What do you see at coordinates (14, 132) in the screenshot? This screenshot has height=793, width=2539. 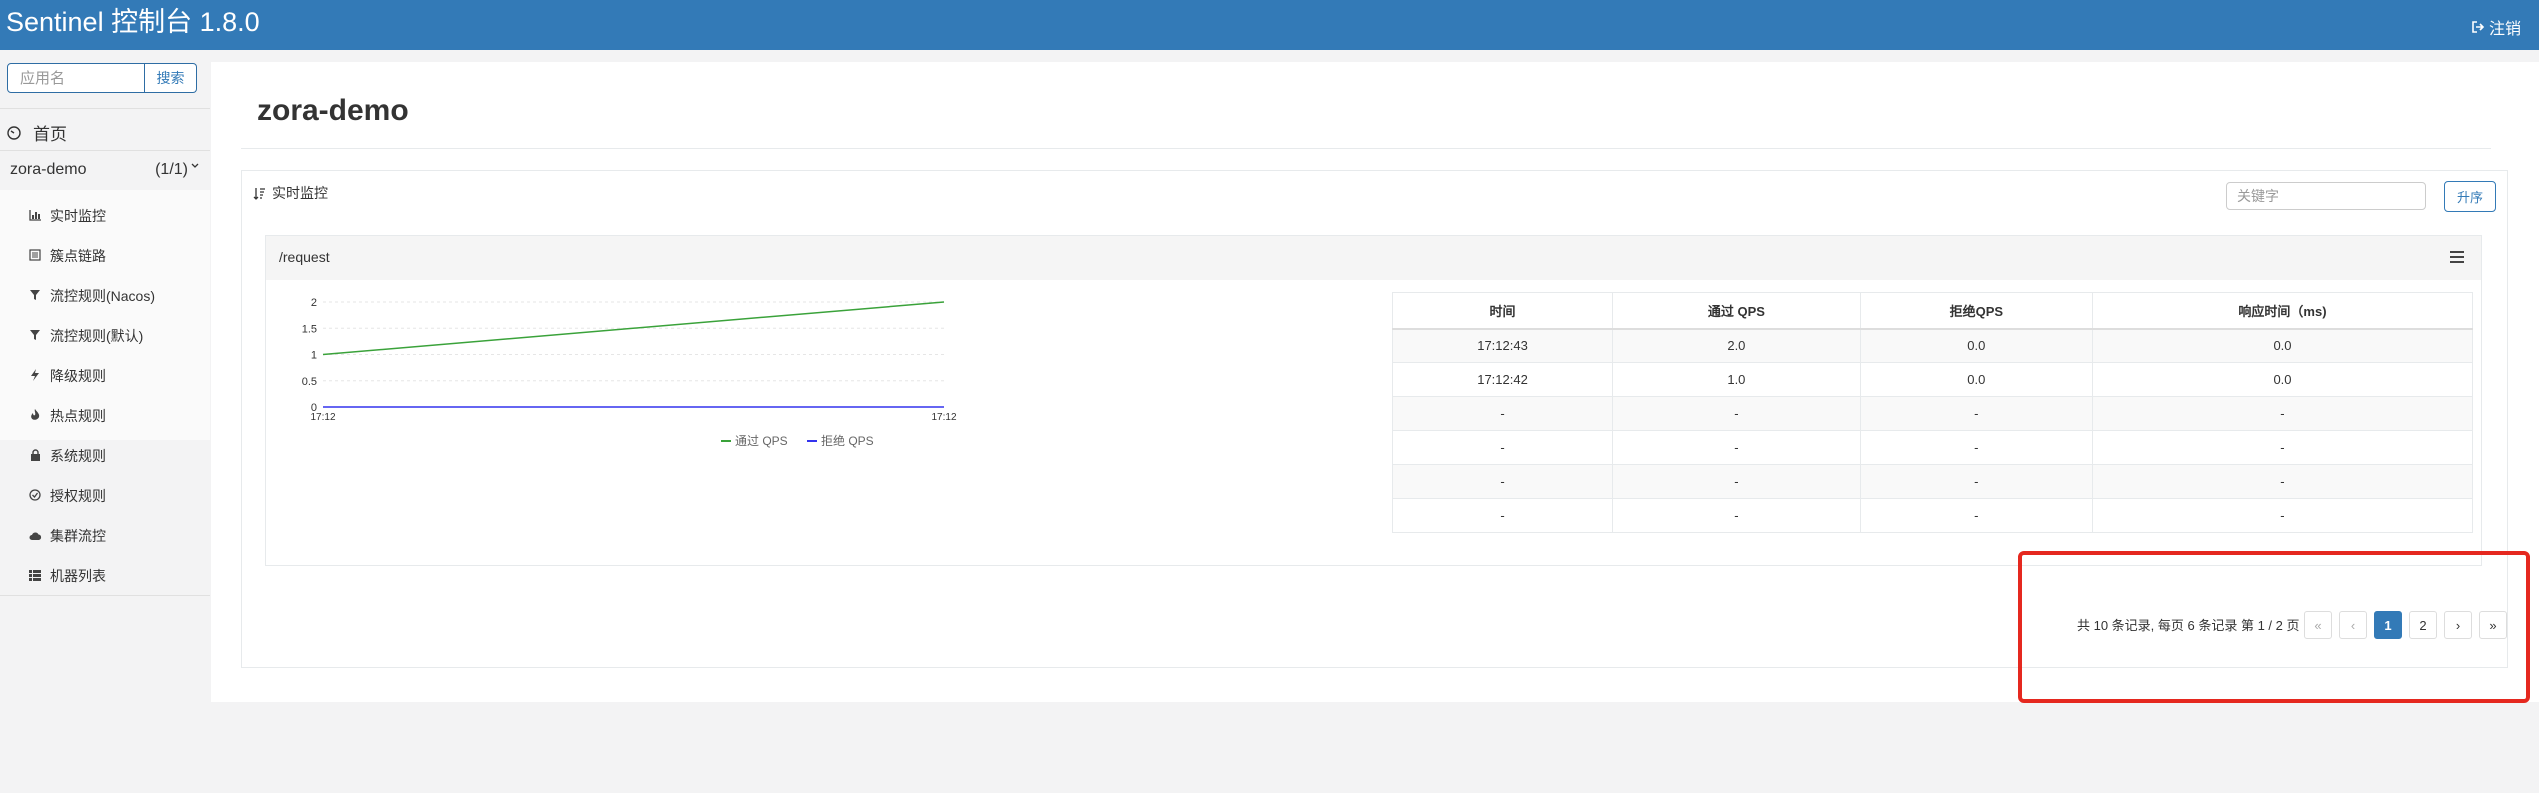 I see `dashboard-icon` at bounding box center [14, 132].